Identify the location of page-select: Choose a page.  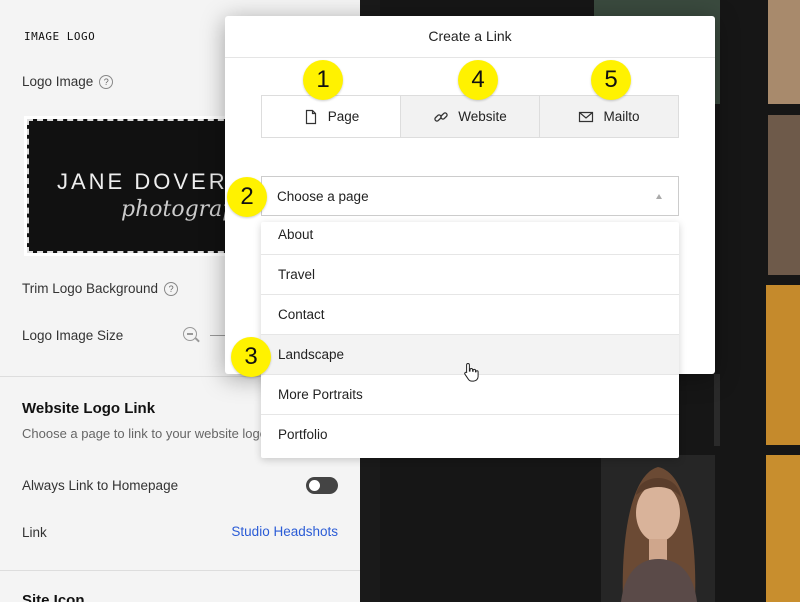
(470, 196).